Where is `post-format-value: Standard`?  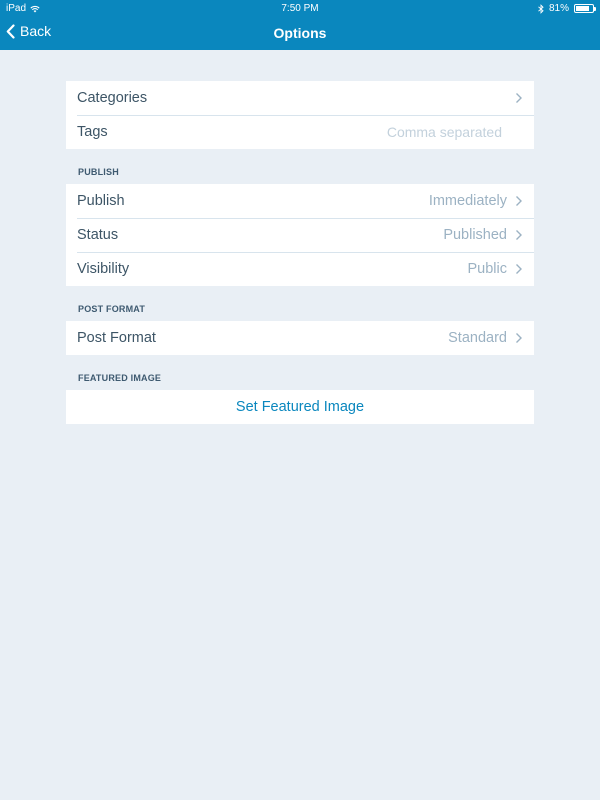
post-format-value: Standard is located at coordinates (477, 338).